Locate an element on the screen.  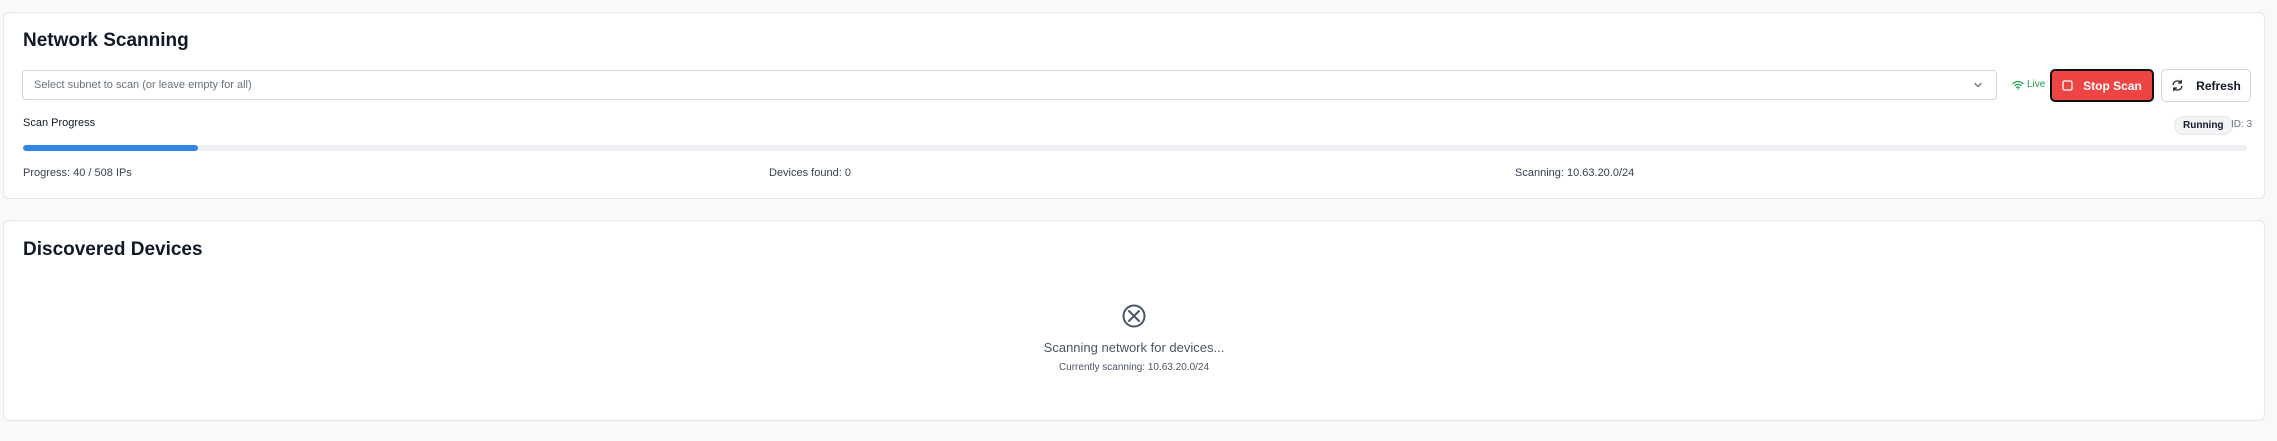
stop-square-icon is located at coordinates (2067, 85).